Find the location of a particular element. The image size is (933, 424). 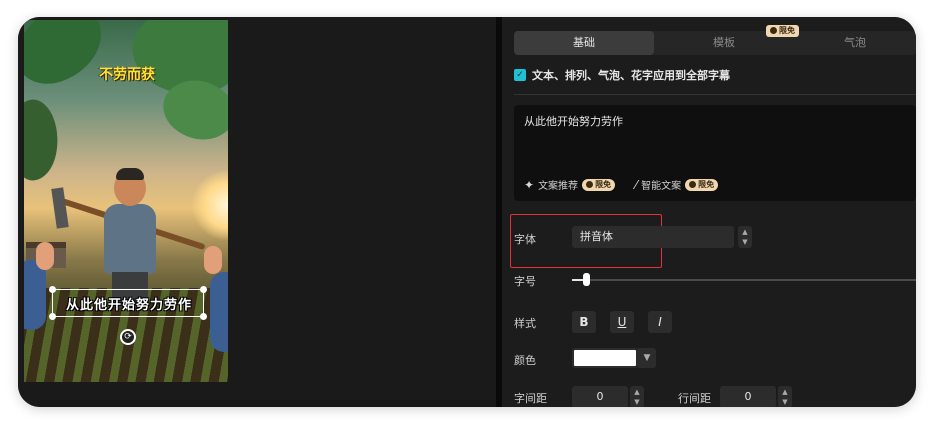

font-select: 拼音体 is located at coordinates (653, 237).